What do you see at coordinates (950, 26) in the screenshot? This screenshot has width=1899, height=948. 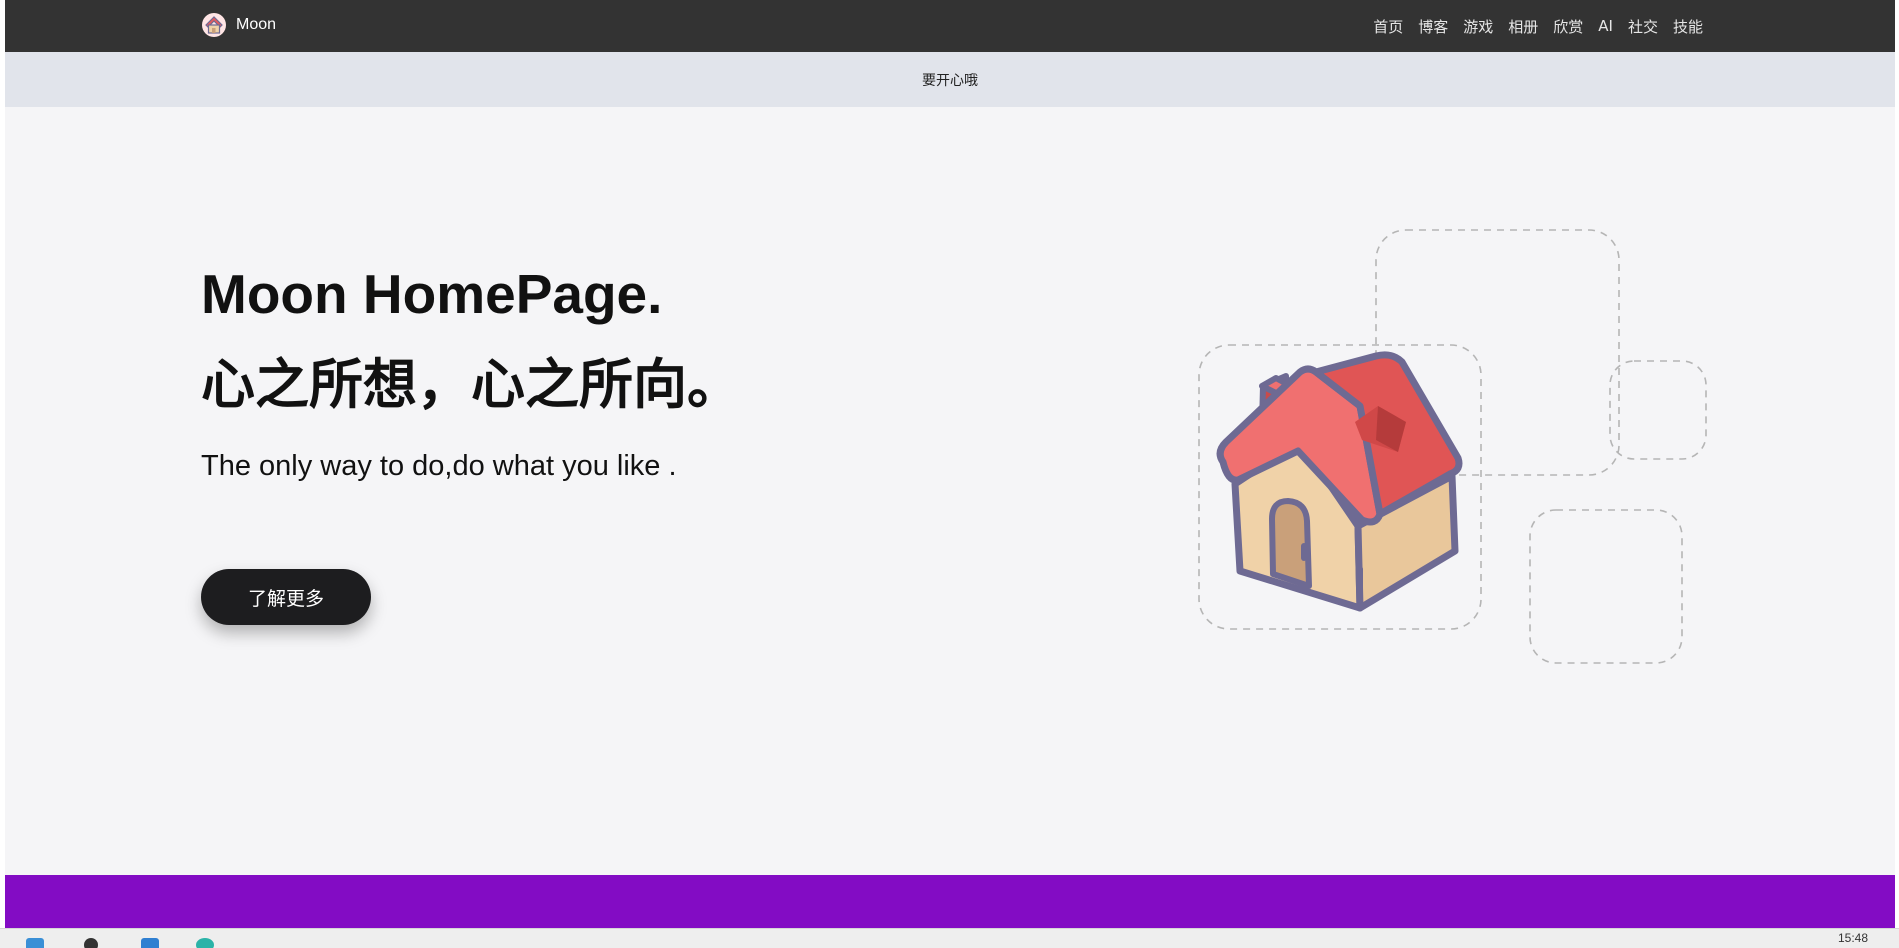 I see `top-navbar: Moon 首页 博客 游戏 相册 欣赏 AI 社交 技能` at bounding box center [950, 26].